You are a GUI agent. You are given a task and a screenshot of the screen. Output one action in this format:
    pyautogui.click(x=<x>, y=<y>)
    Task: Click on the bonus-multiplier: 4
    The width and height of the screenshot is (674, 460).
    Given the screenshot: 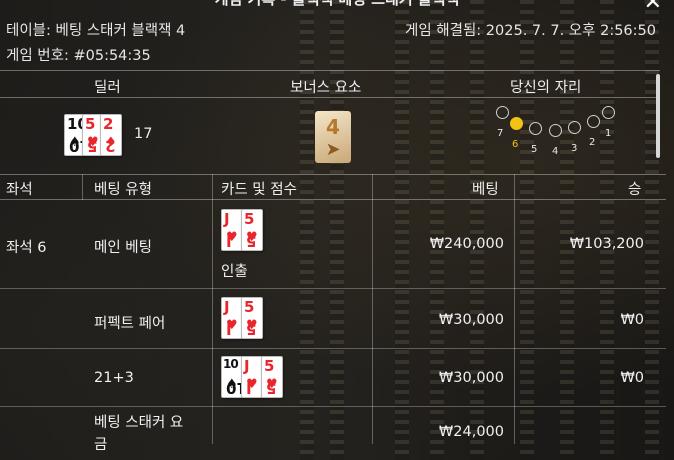 What is the action you would take?
    pyautogui.click(x=333, y=127)
    